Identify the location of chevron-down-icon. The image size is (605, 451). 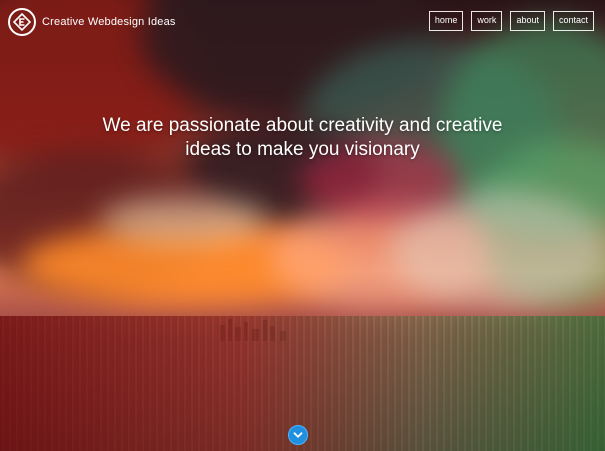
(298, 435).